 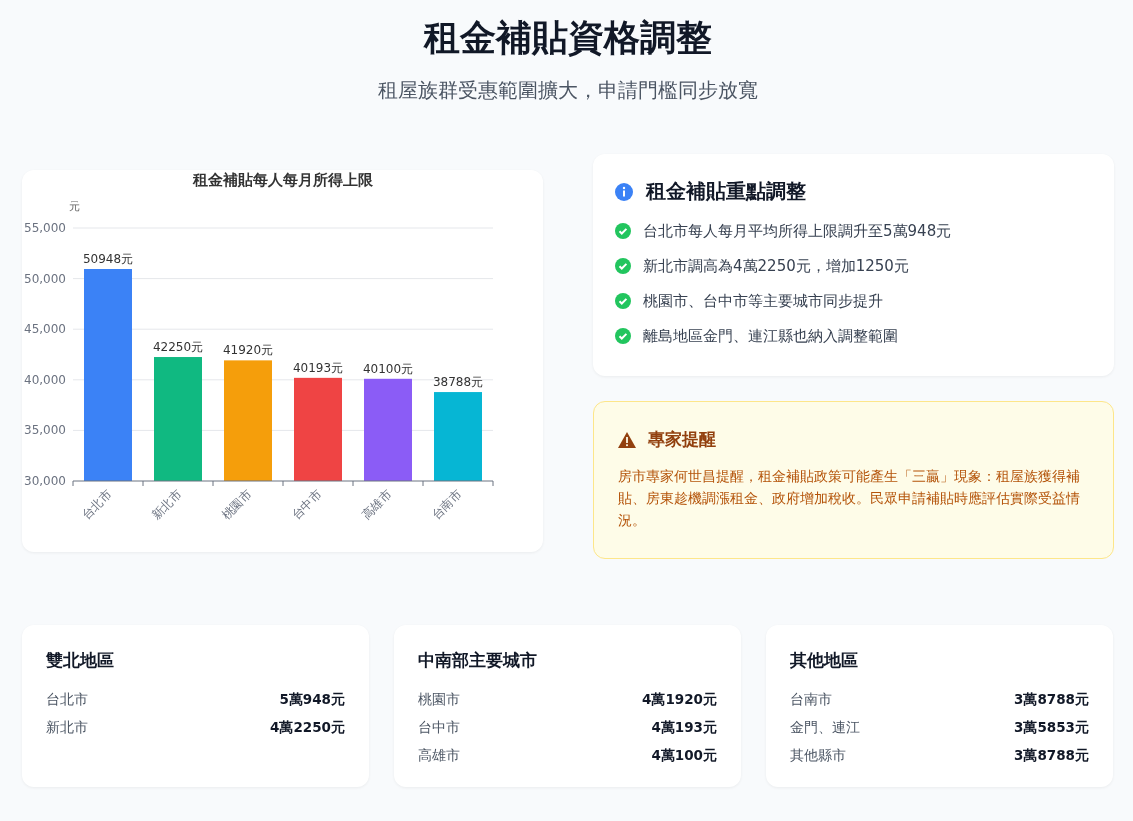 What do you see at coordinates (684, 756) in the screenshot?
I see `income-limit-amount: 4萬100元` at bounding box center [684, 756].